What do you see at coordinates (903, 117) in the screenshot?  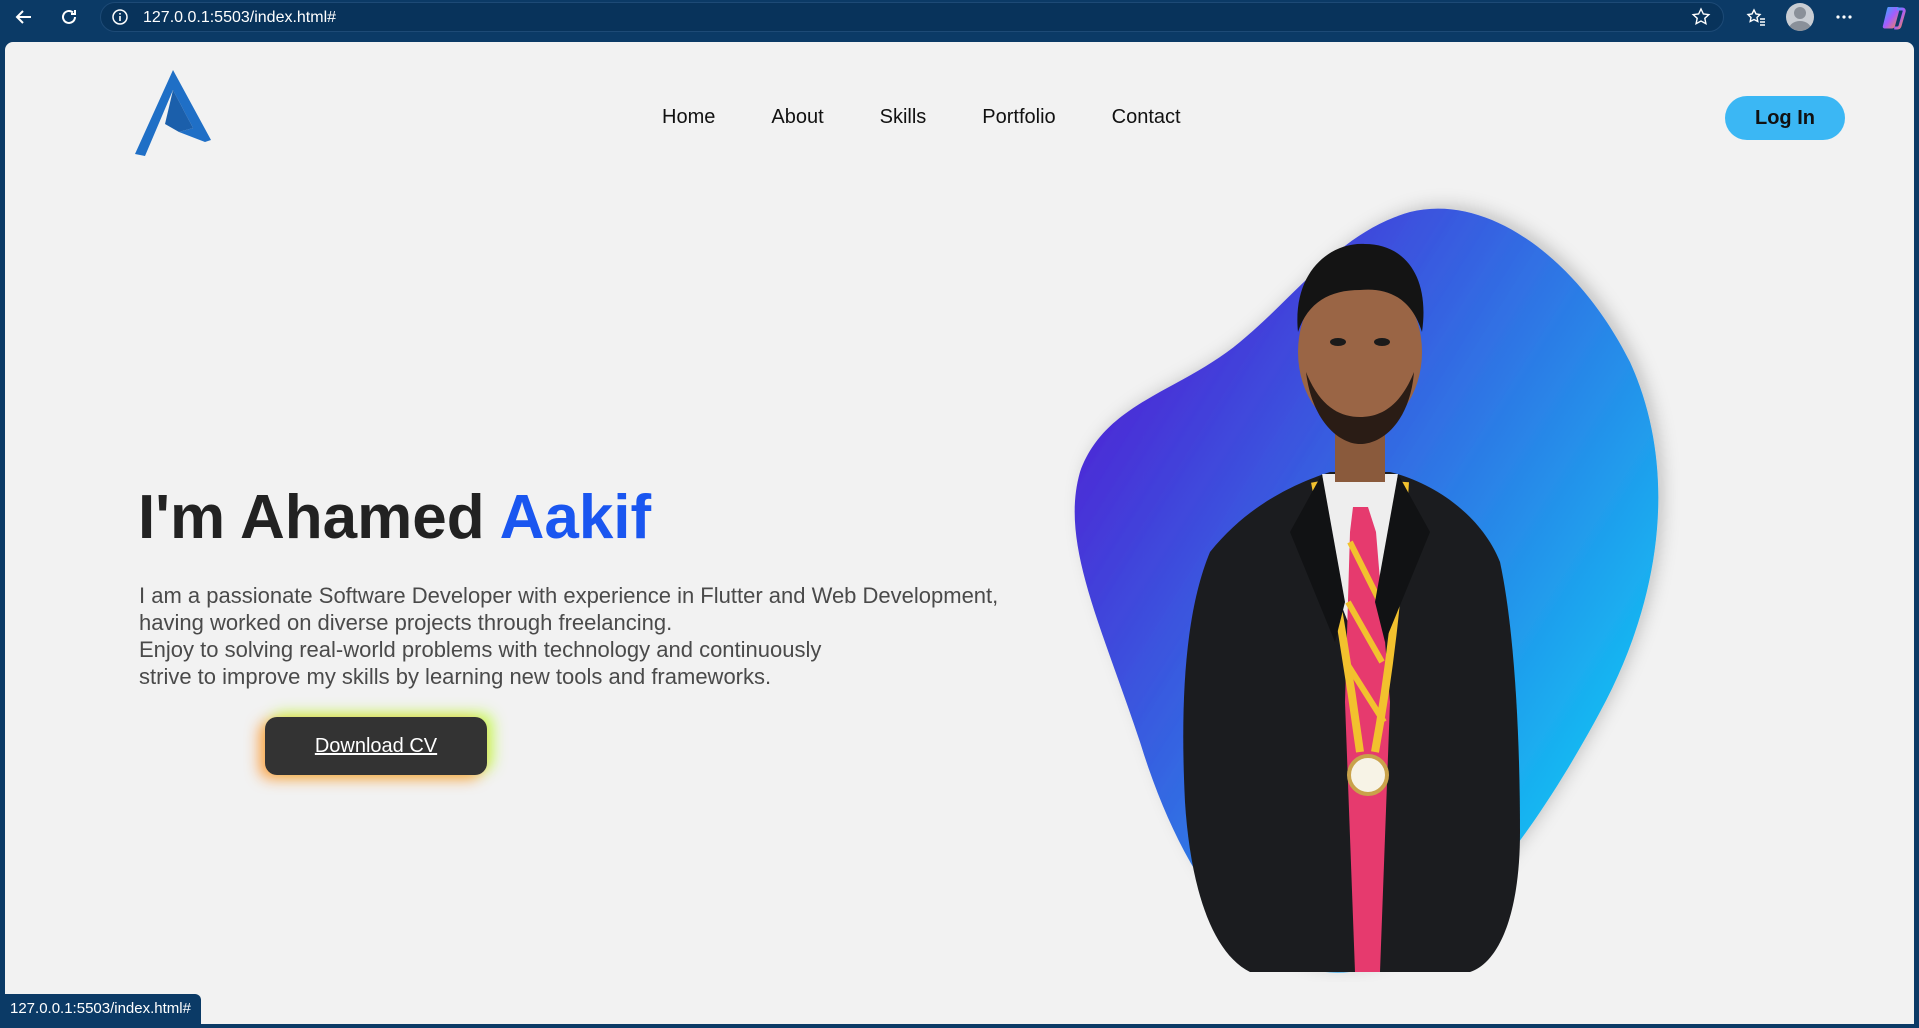 I see `nav-skills: Skills` at bounding box center [903, 117].